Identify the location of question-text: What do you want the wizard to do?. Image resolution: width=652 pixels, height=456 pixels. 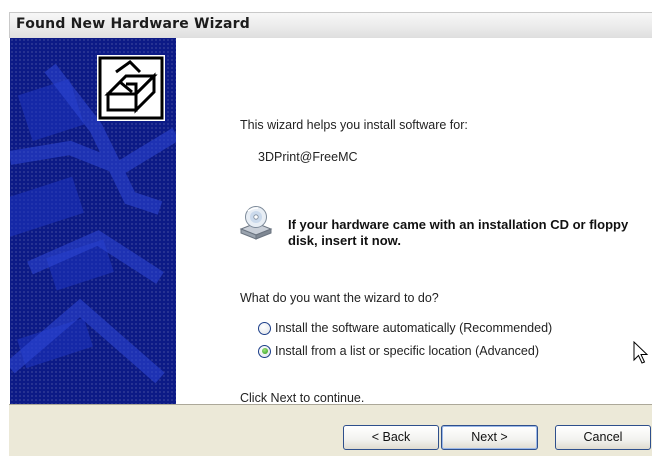
(339, 298).